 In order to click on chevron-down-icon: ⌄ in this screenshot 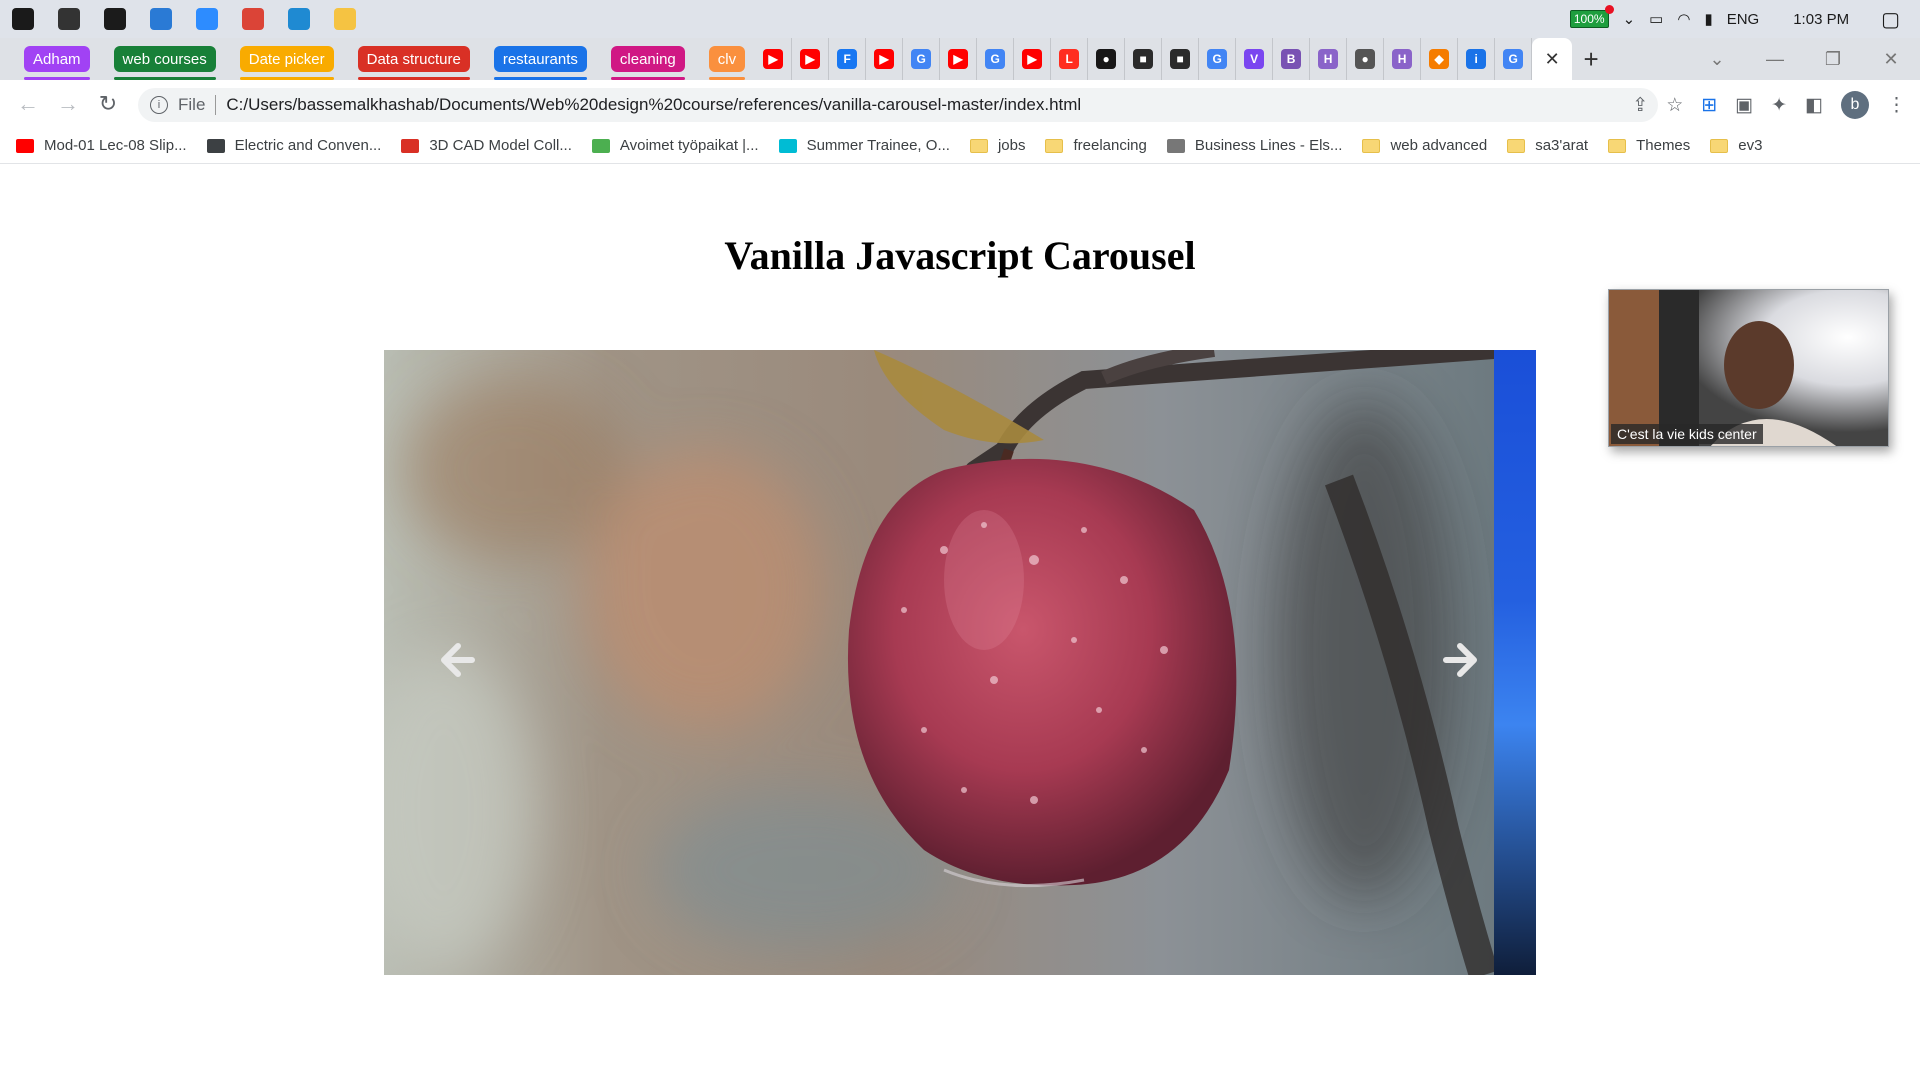, I will do `click(1629, 19)`.